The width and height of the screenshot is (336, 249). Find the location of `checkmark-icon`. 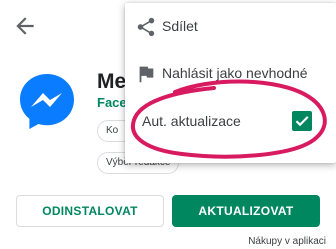

checkmark-icon is located at coordinates (302, 121).